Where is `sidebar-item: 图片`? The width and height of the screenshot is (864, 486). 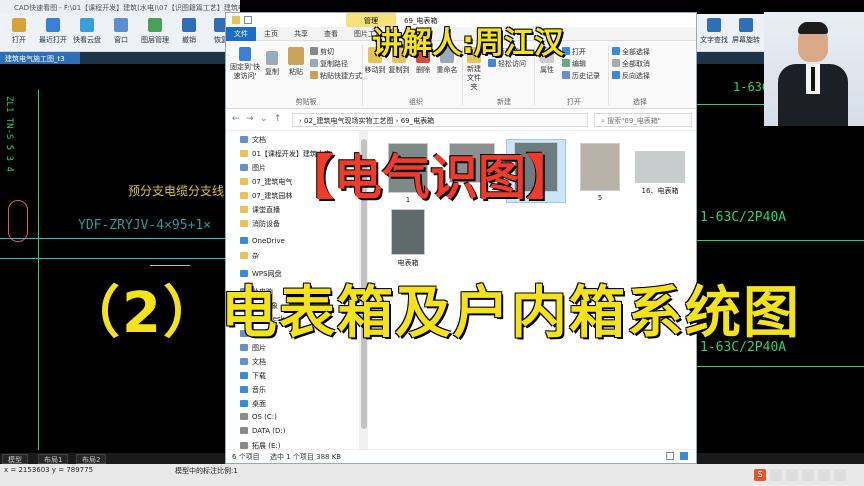 sidebar-item: 图片 is located at coordinates (253, 168).